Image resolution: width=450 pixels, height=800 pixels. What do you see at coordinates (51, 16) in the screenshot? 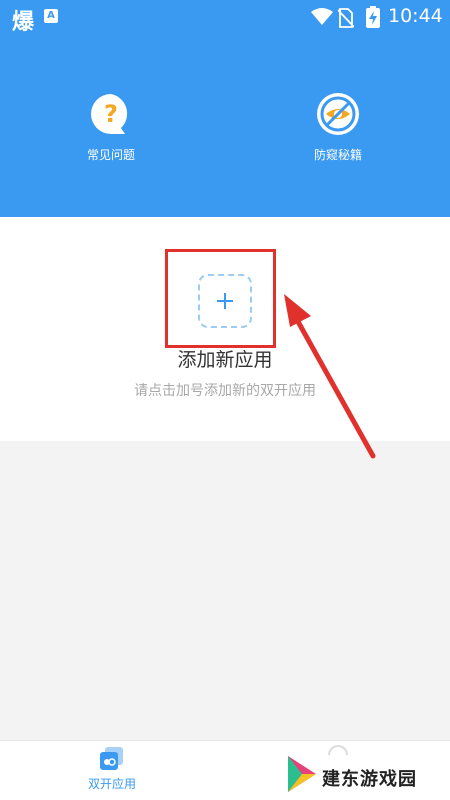
I see `a-notification-icon: A` at bounding box center [51, 16].